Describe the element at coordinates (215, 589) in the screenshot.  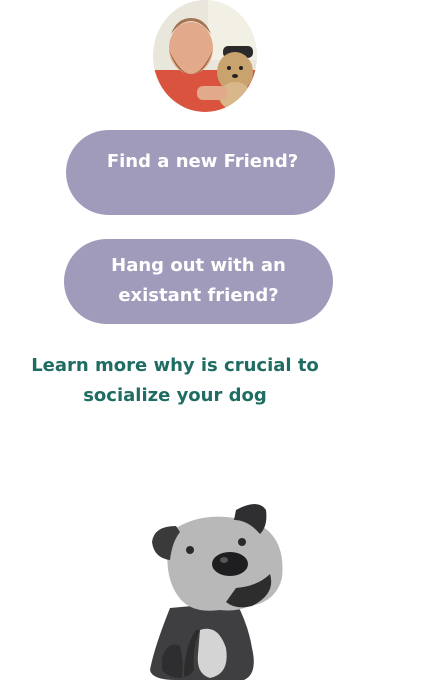
I see `dog-mascot-icon` at that location.